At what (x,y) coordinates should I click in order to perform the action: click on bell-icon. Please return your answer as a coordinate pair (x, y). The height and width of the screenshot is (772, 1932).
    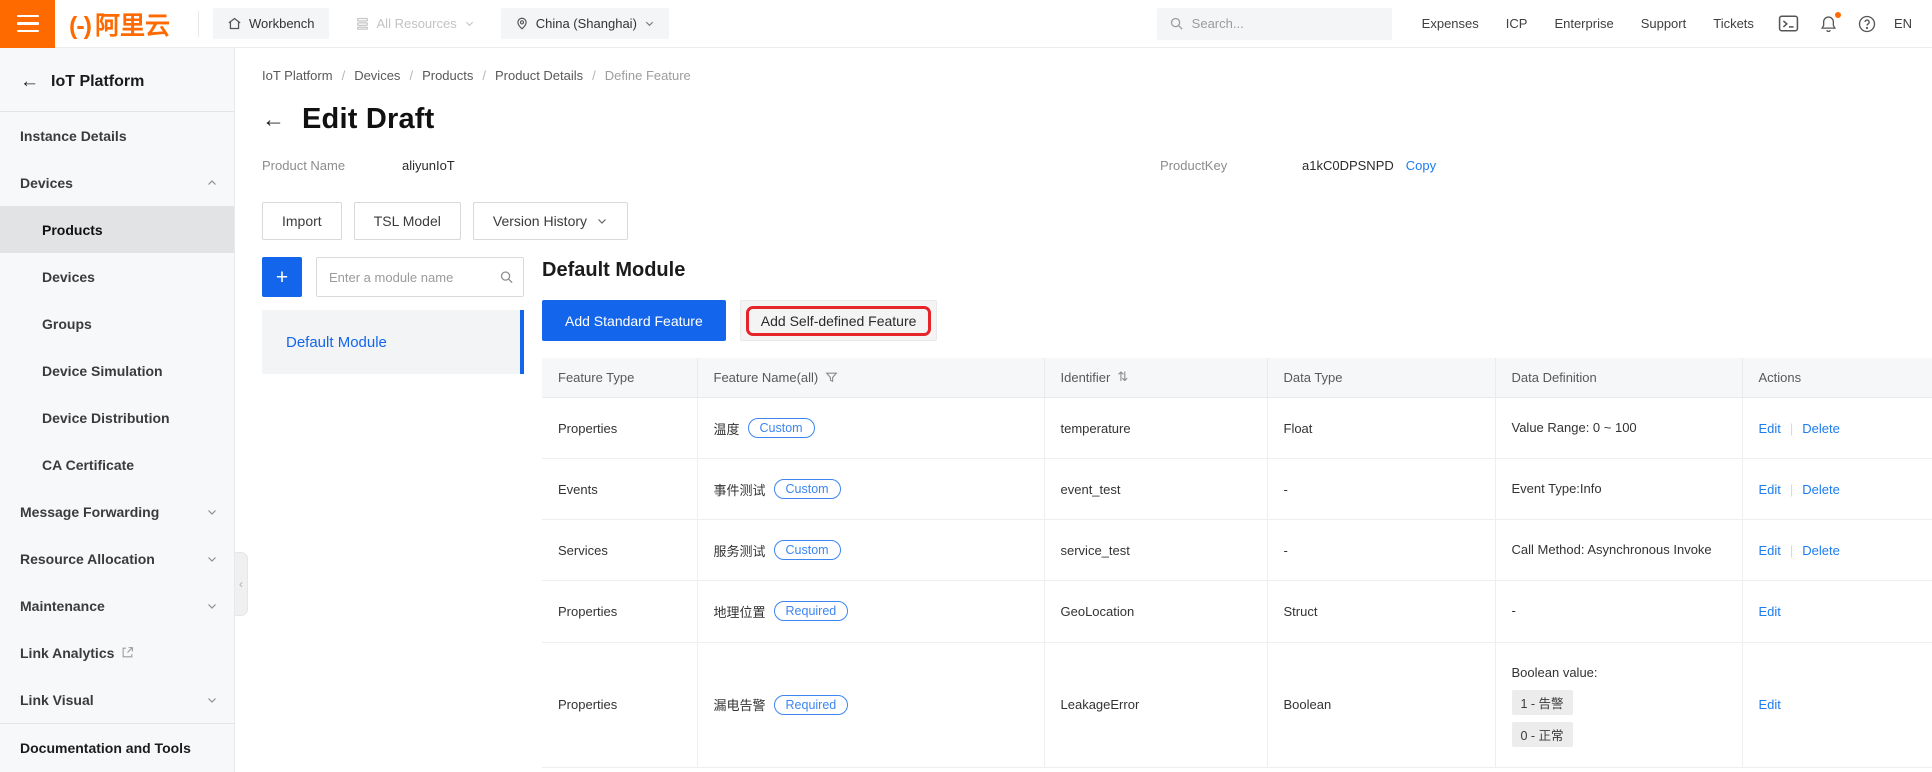
    Looking at the image, I should click on (1830, 22).